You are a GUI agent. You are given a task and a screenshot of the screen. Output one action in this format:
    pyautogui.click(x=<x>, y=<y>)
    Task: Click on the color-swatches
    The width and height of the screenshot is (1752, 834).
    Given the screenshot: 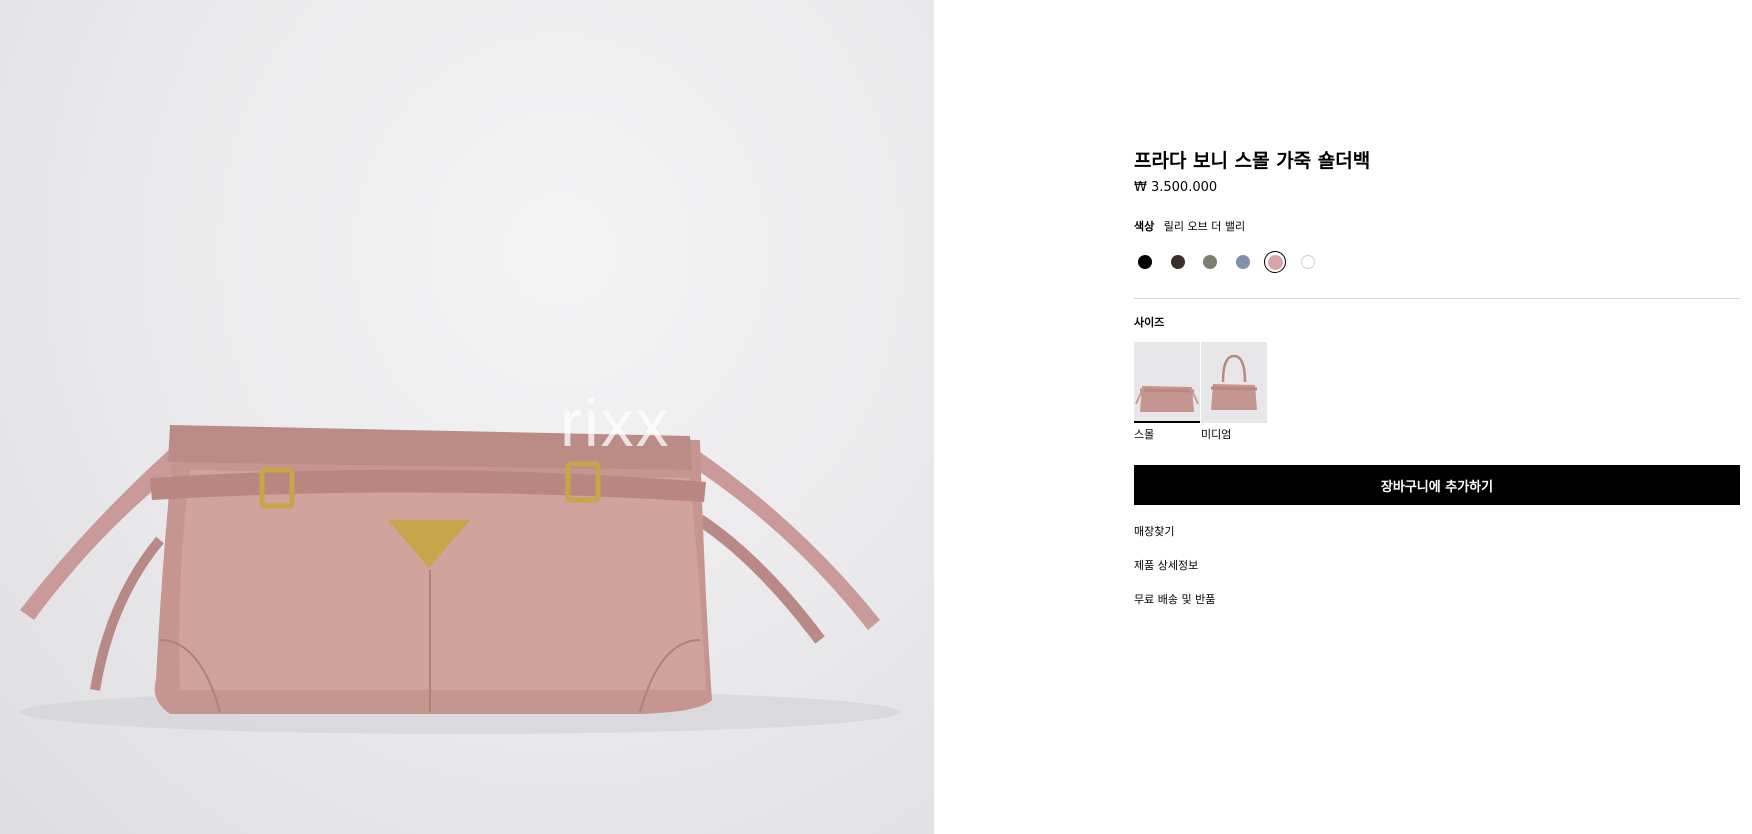 What is the action you would take?
    pyautogui.click(x=1231, y=262)
    